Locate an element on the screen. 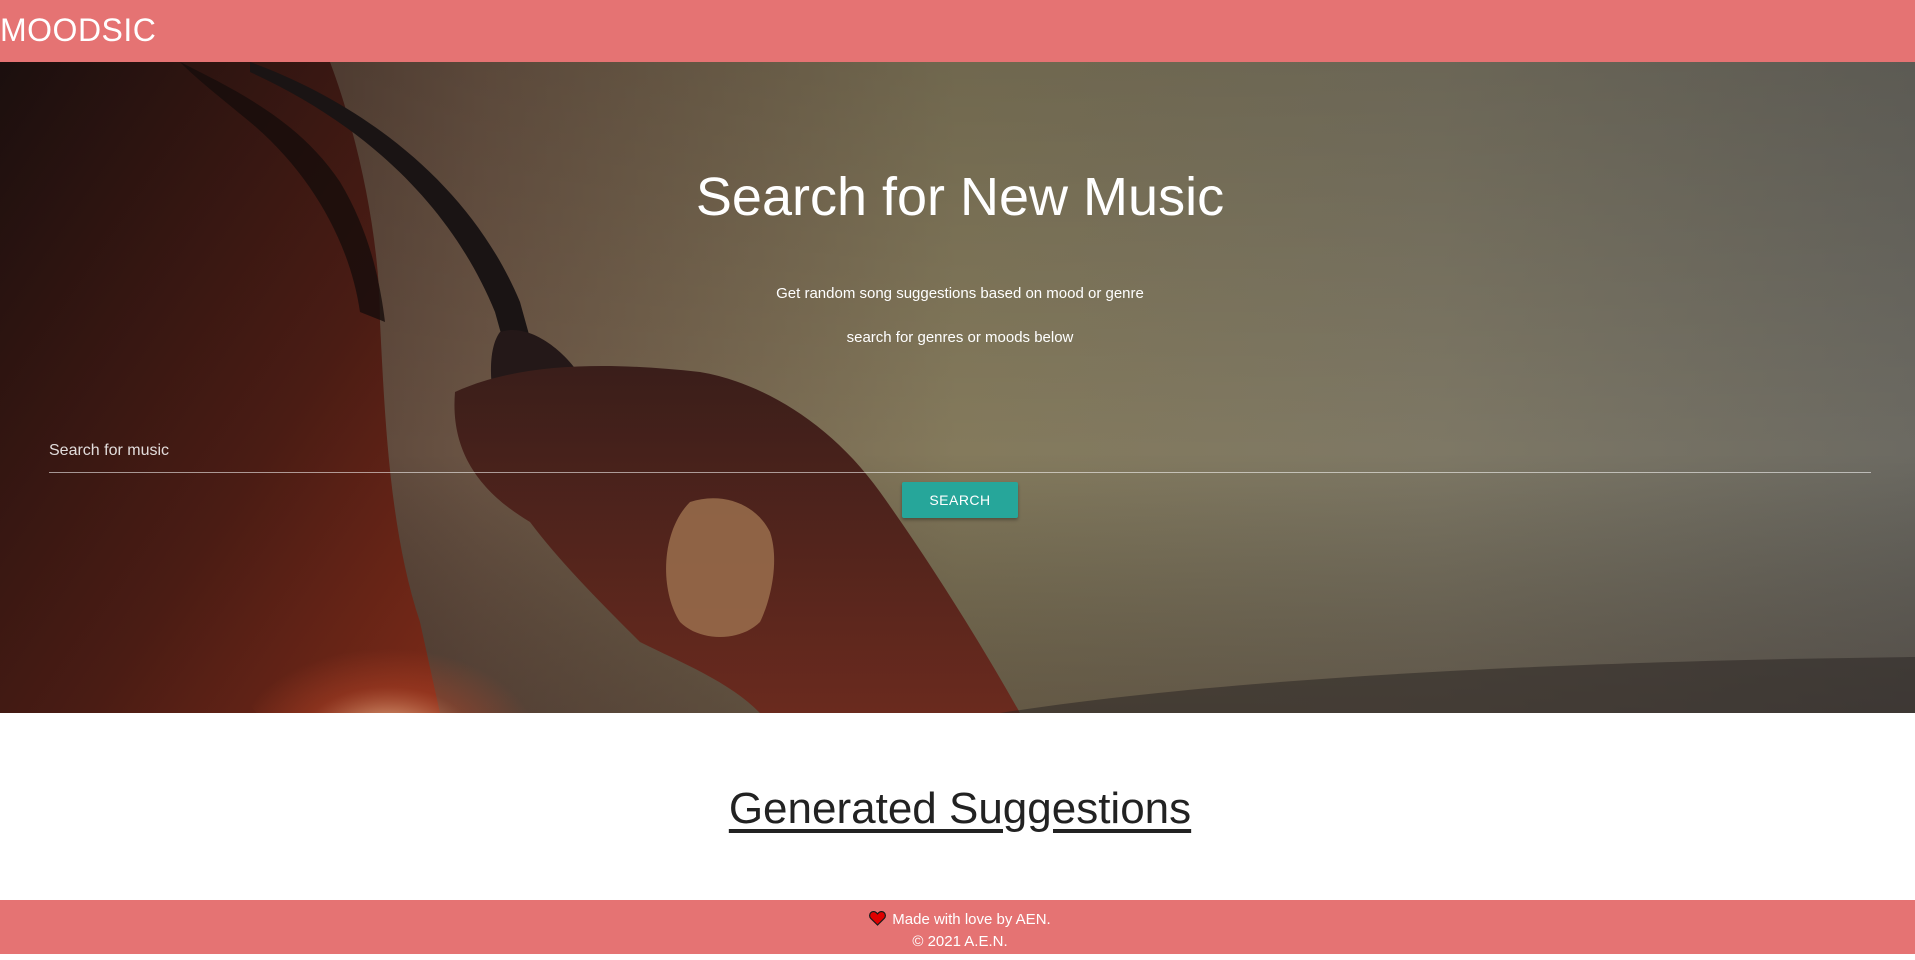 This screenshot has height=960, width=1915. footer-copyright: © 2021 A.E.N. is located at coordinates (960, 941).